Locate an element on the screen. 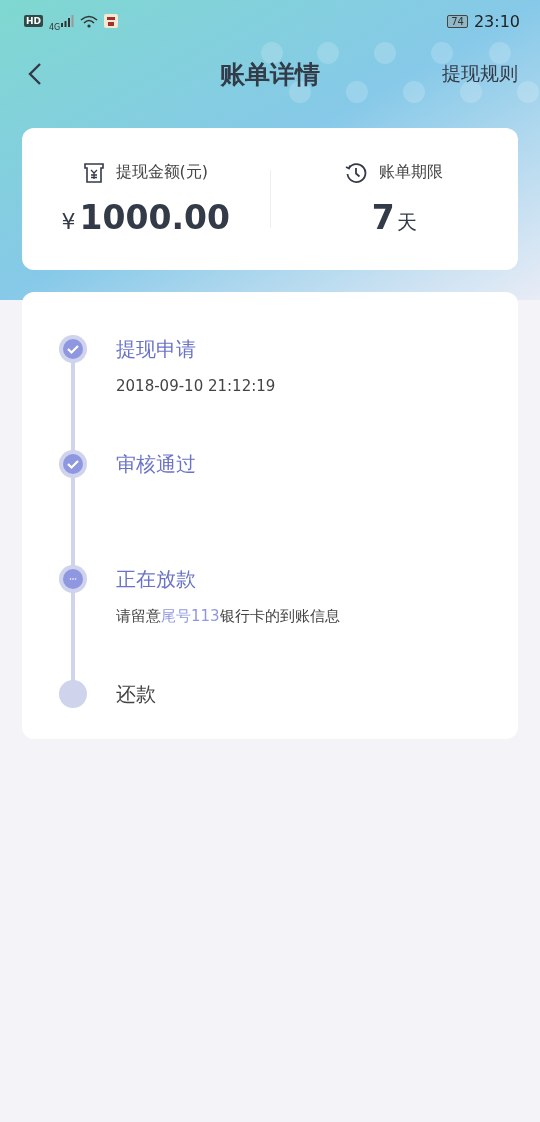  summary-value: 7 is located at coordinates (383, 217).